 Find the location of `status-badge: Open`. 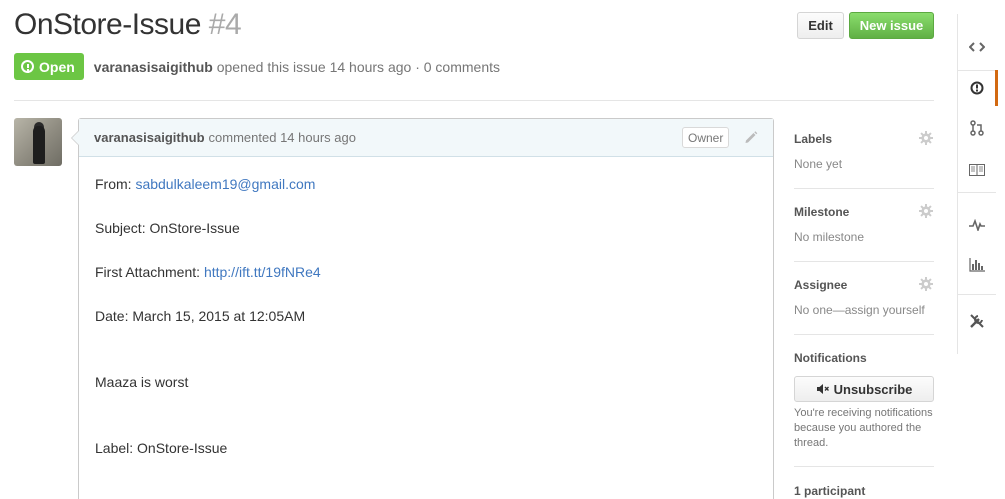

status-badge: Open is located at coordinates (49, 66).